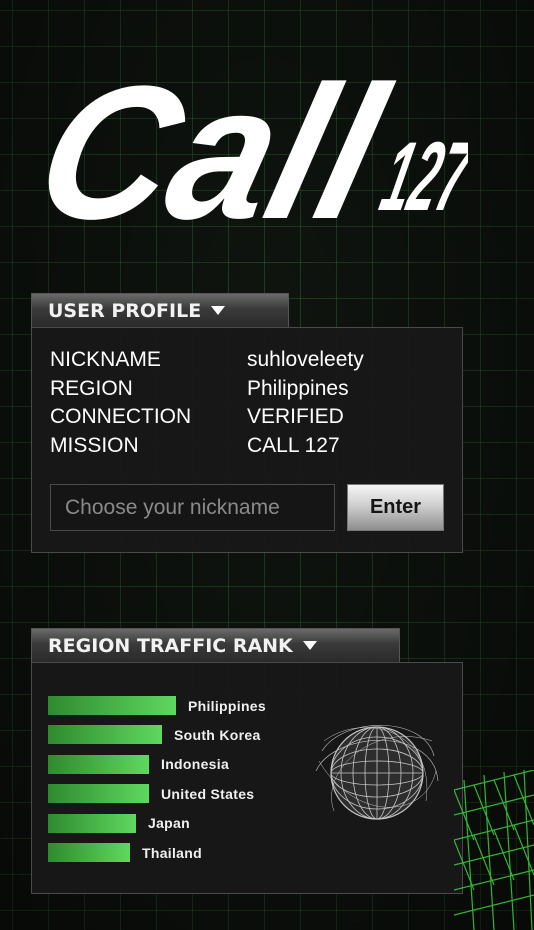 Image resolution: width=534 pixels, height=930 pixels. I want to click on green-mesh-decoration, so click(494, 850).